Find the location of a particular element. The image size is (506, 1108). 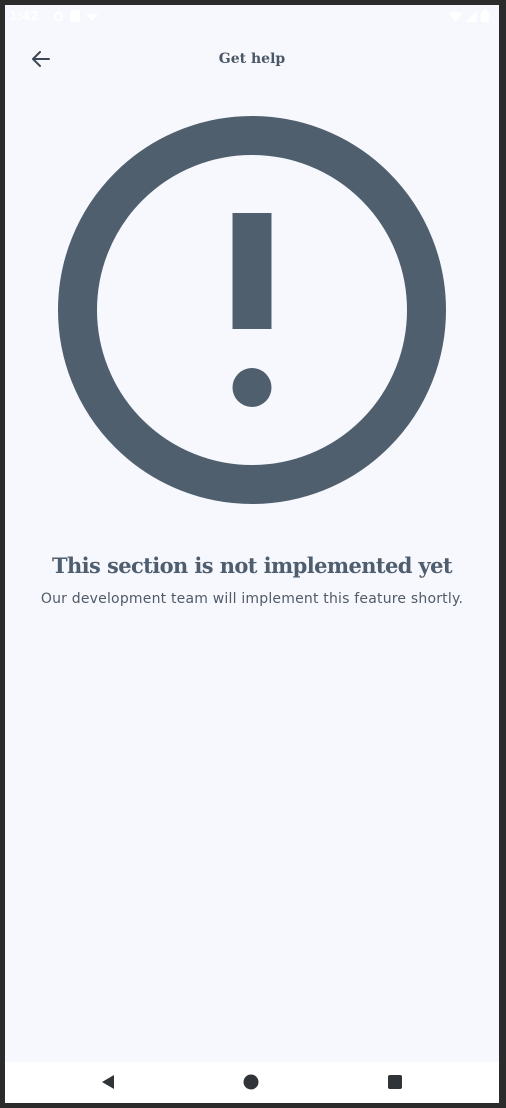

recents-square-icon is located at coordinates (395, 1084).